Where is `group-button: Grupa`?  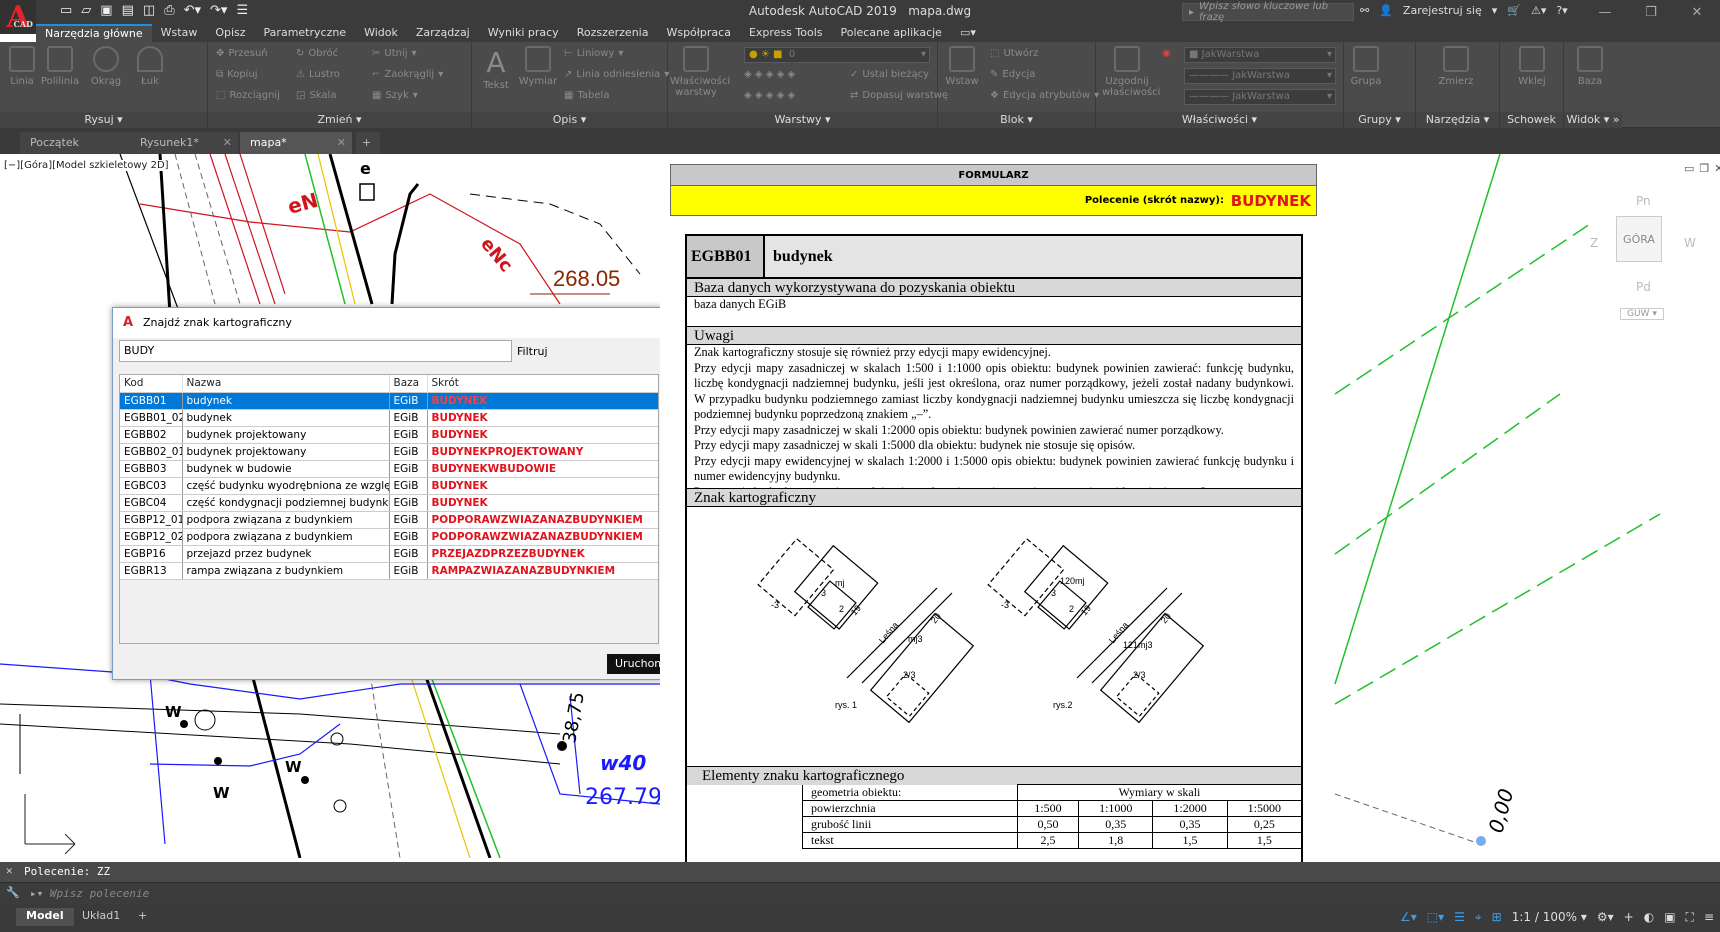 group-button: Grupa is located at coordinates (1366, 66).